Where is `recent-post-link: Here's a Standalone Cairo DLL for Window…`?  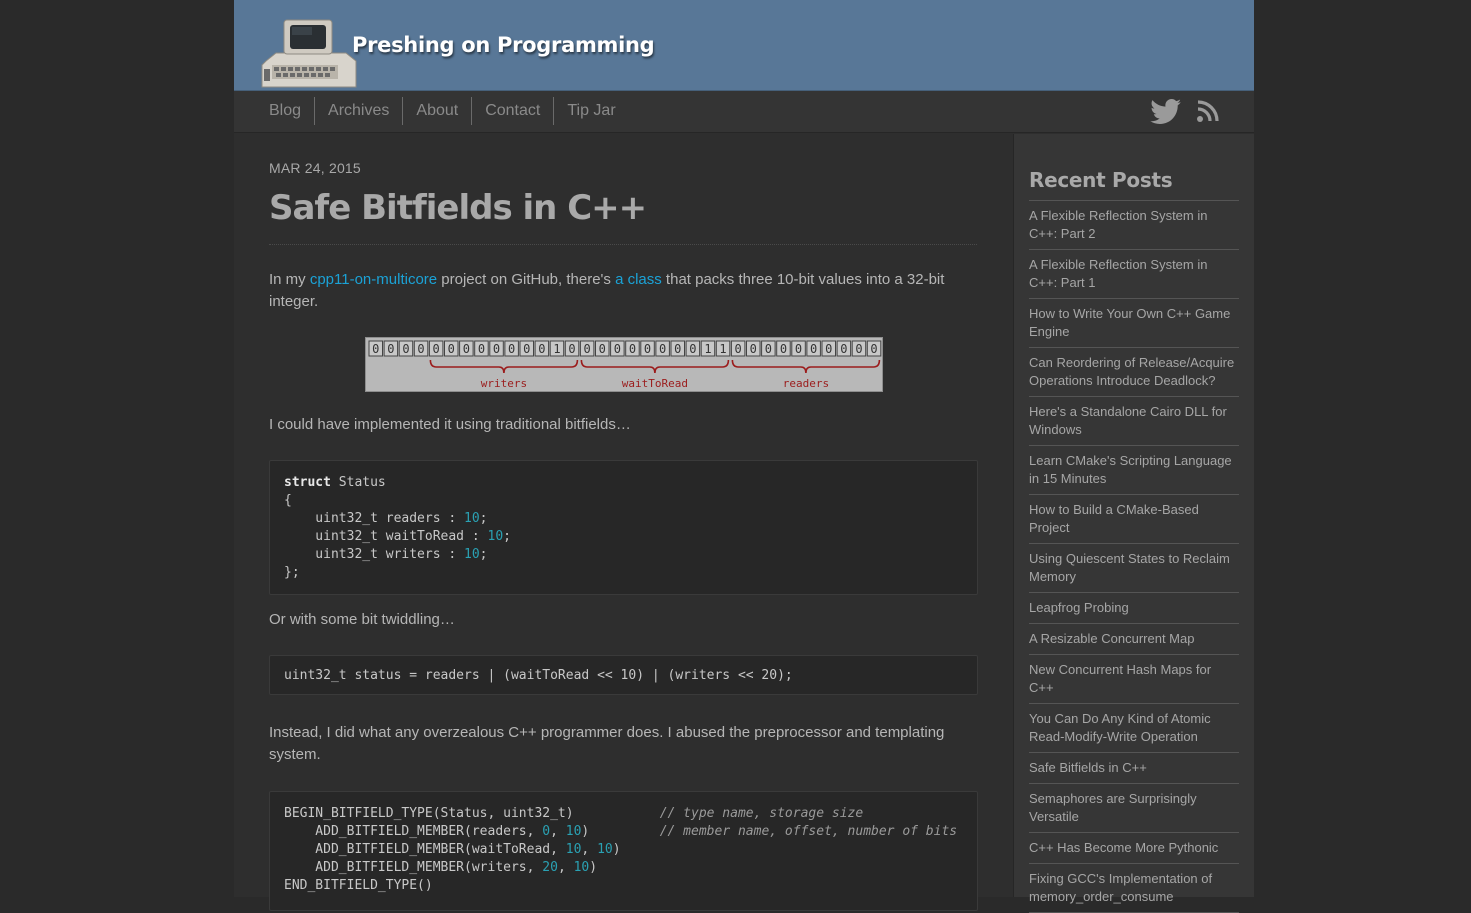 recent-post-link: Here's a Standalone Cairo DLL for Window… is located at coordinates (1134, 421).